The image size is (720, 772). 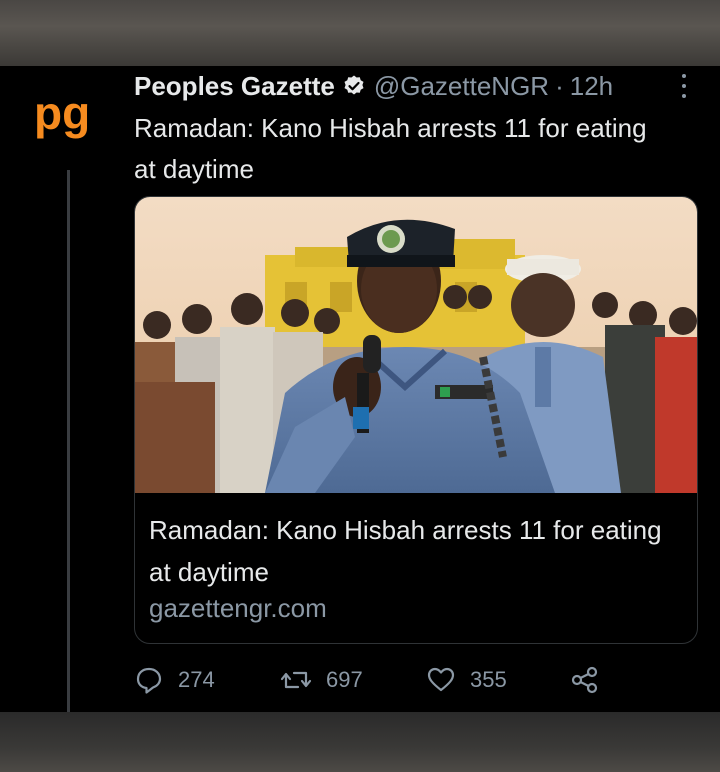 What do you see at coordinates (149, 680) in the screenshot?
I see `reply-icon` at bounding box center [149, 680].